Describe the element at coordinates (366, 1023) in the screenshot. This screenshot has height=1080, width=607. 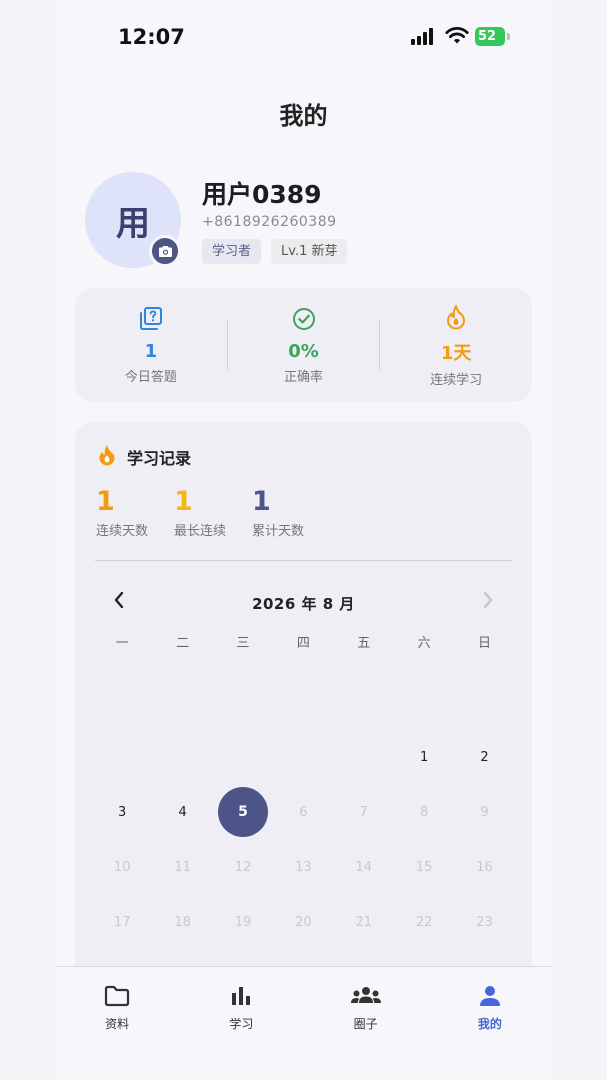
I see `tab-circle: 圈子` at that location.